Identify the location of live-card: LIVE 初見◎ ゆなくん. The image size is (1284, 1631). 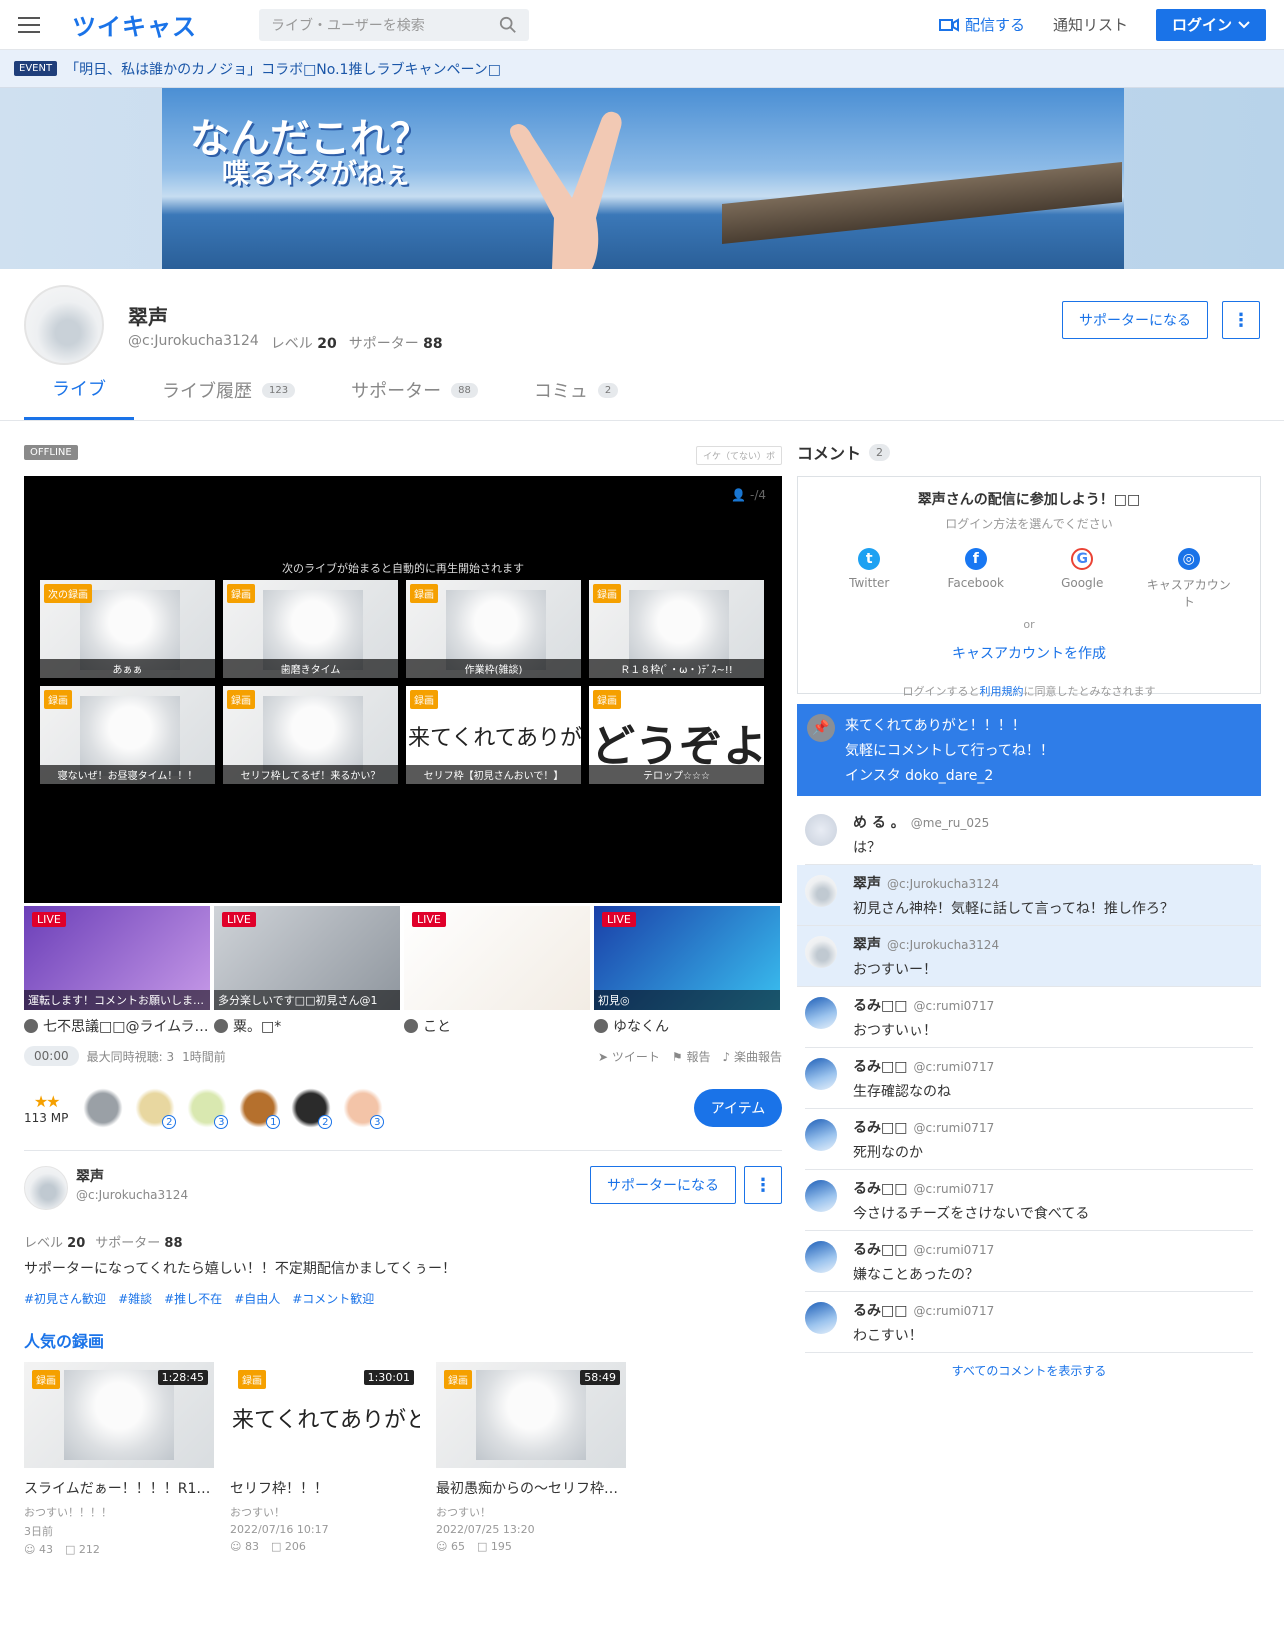
(687, 971).